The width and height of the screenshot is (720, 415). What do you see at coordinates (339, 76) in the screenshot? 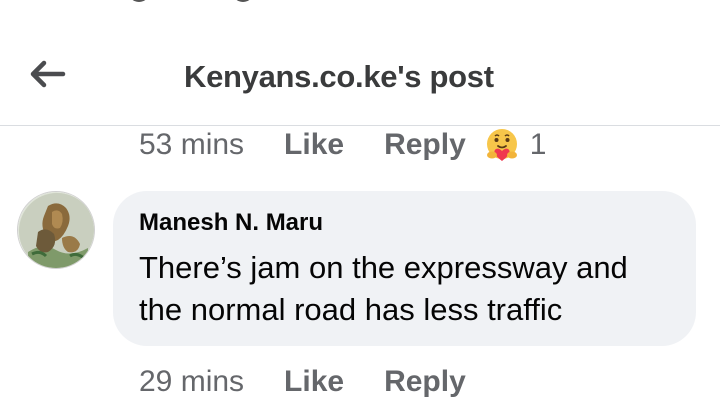
I see `page-title: Kenyans.co.ke's post` at bounding box center [339, 76].